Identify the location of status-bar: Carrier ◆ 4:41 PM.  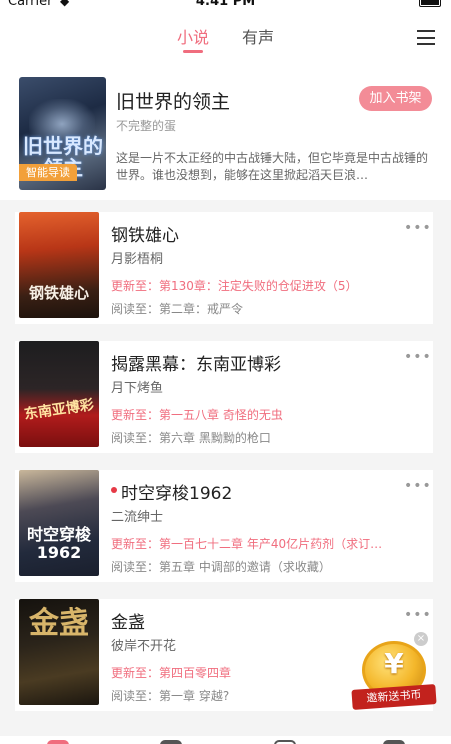
(225, 7).